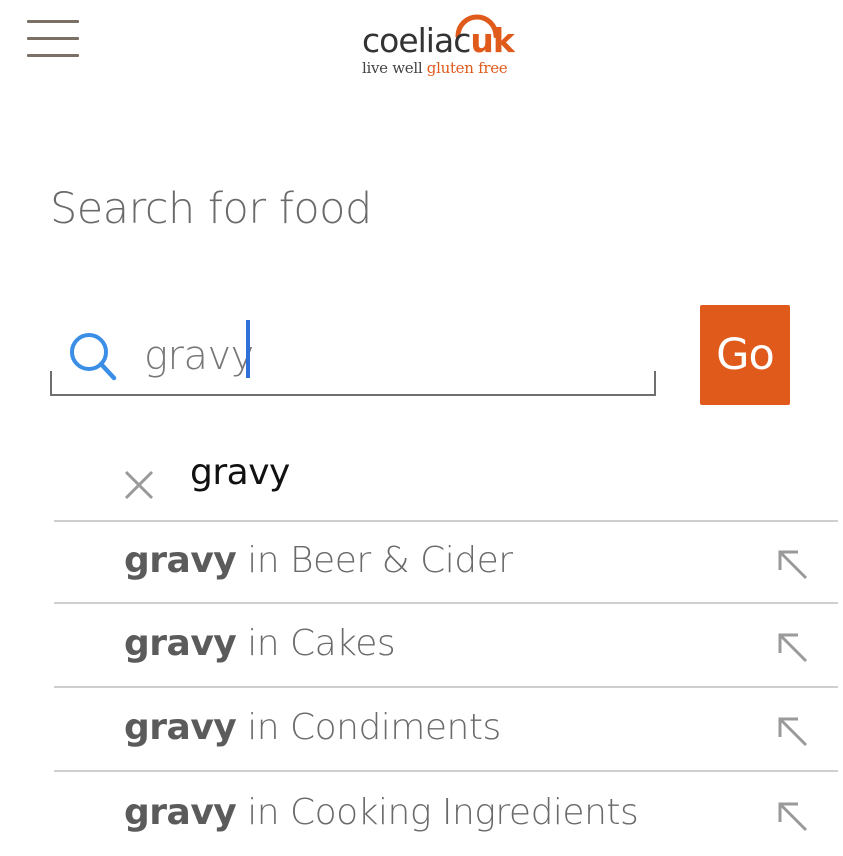 Image resolution: width=843 pixels, height=856 pixels. What do you see at coordinates (467, 68) in the screenshot?
I see `logo-tagline-accent: gluten free` at bounding box center [467, 68].